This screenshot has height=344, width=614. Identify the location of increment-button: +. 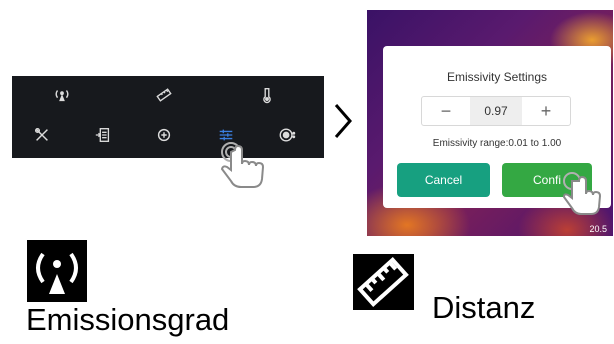
(546, 111).